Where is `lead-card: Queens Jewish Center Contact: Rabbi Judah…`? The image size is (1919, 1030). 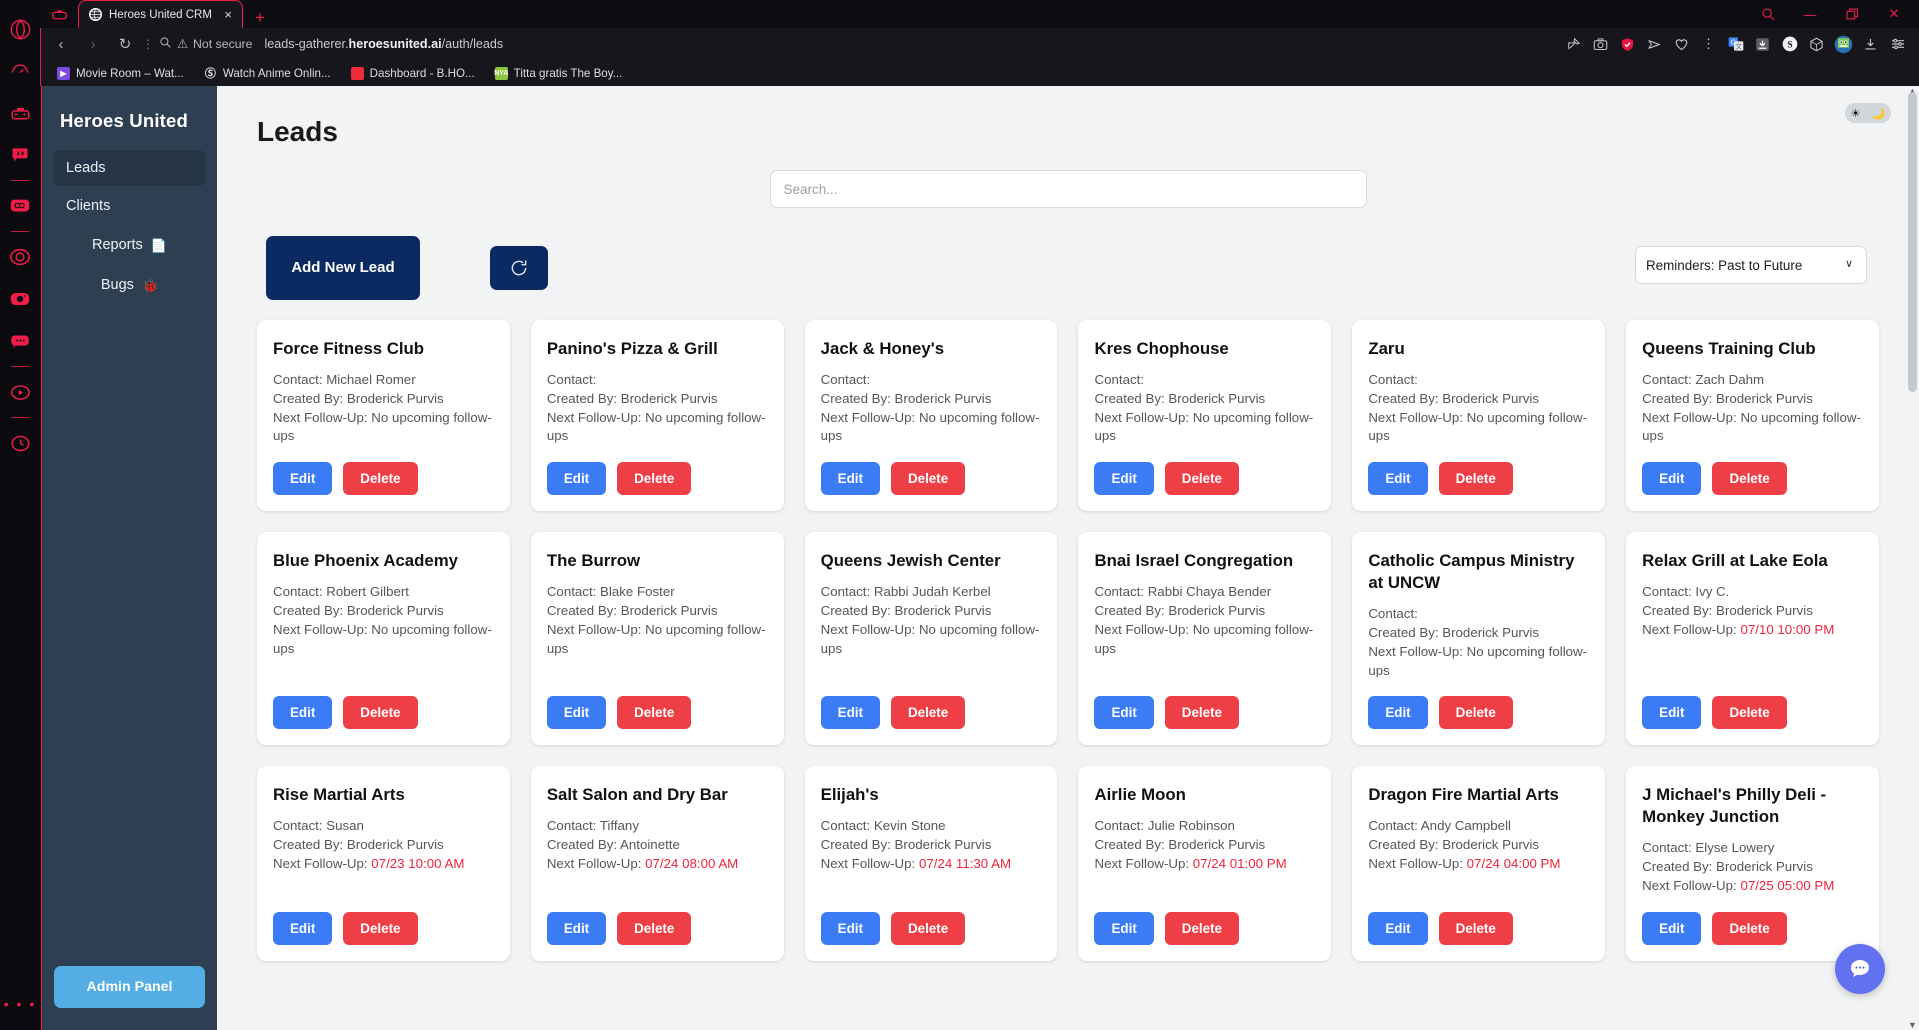
lead-card: Queens Jewish Center Contact: Rabbi Judah… is located at coordinates (931, 639).